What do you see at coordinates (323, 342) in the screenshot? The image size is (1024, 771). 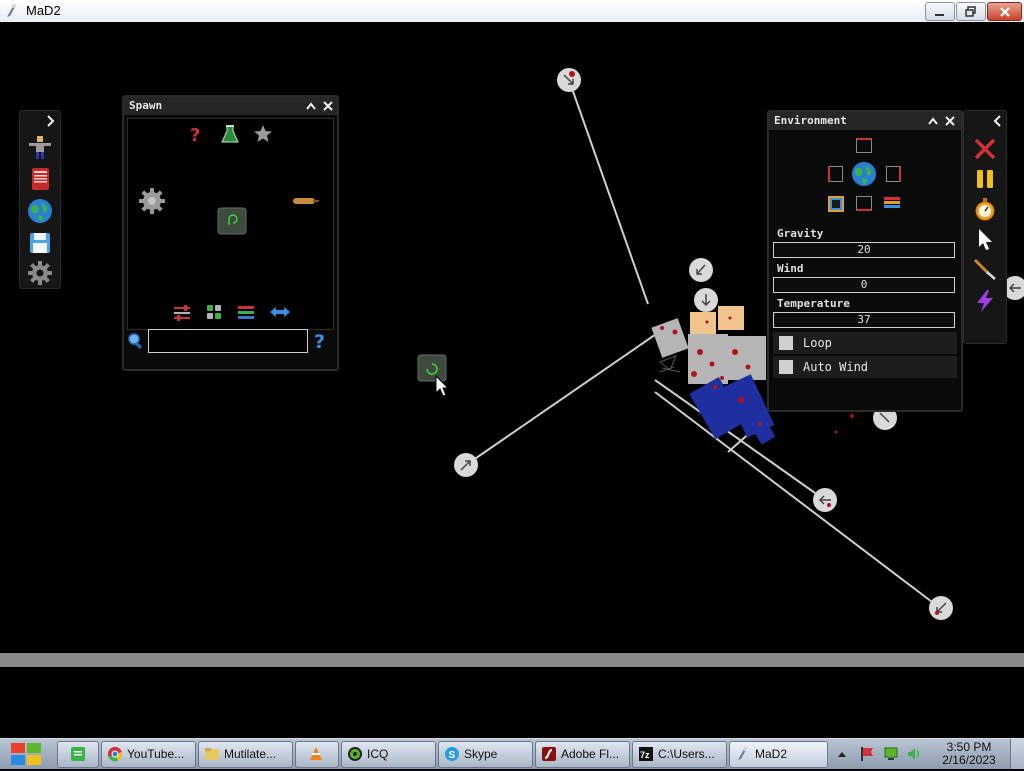 I see `help-button: ?` at bounding box center [323, 342].